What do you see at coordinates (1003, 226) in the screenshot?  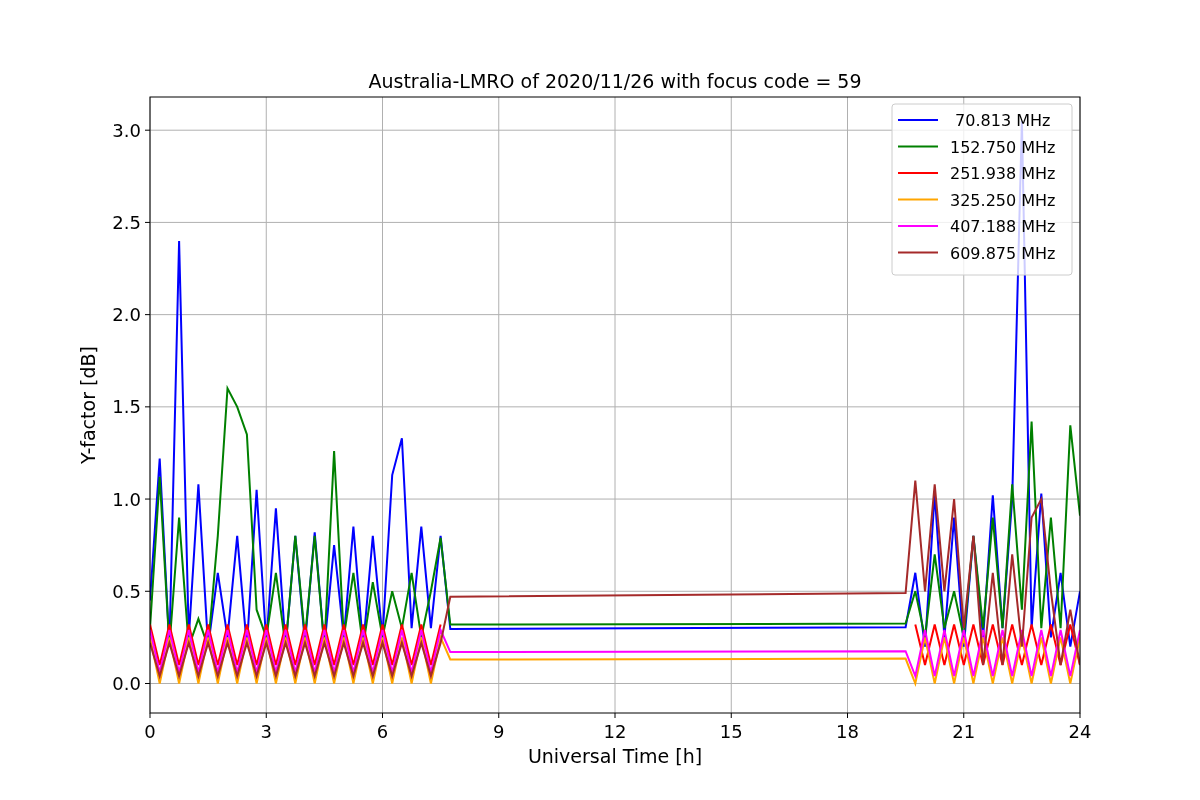 I see `legend-label: 407.188 MHz` at bounding box center [1003, 226].